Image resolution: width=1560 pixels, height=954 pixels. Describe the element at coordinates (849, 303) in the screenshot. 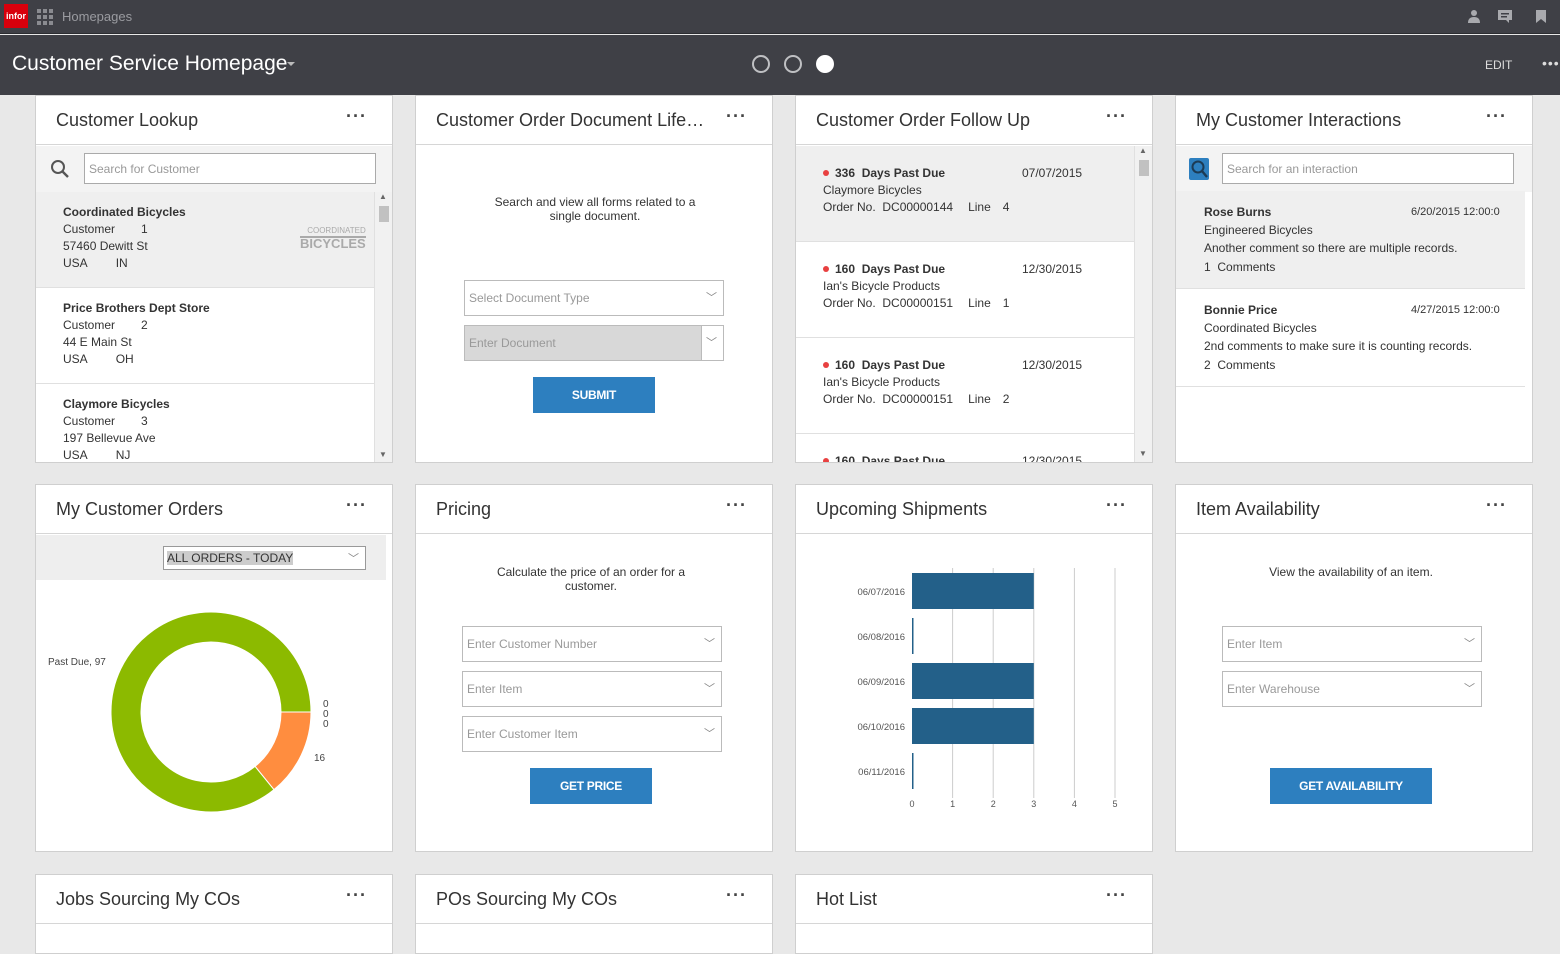

I see `order-label: Order No.` at that location.